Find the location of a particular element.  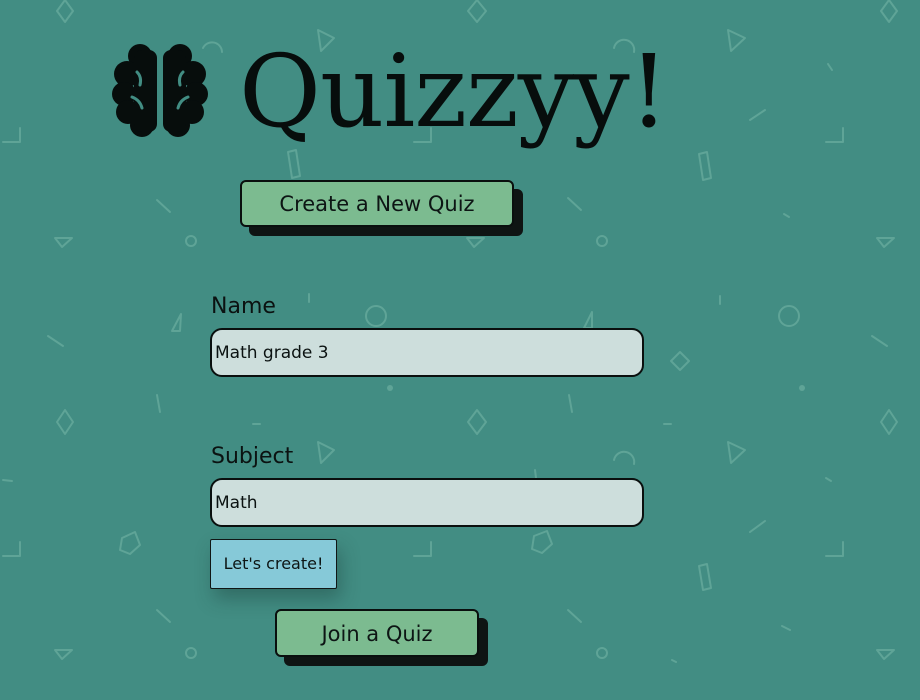

subject-label: Subject is located at coordinates (252, 456).